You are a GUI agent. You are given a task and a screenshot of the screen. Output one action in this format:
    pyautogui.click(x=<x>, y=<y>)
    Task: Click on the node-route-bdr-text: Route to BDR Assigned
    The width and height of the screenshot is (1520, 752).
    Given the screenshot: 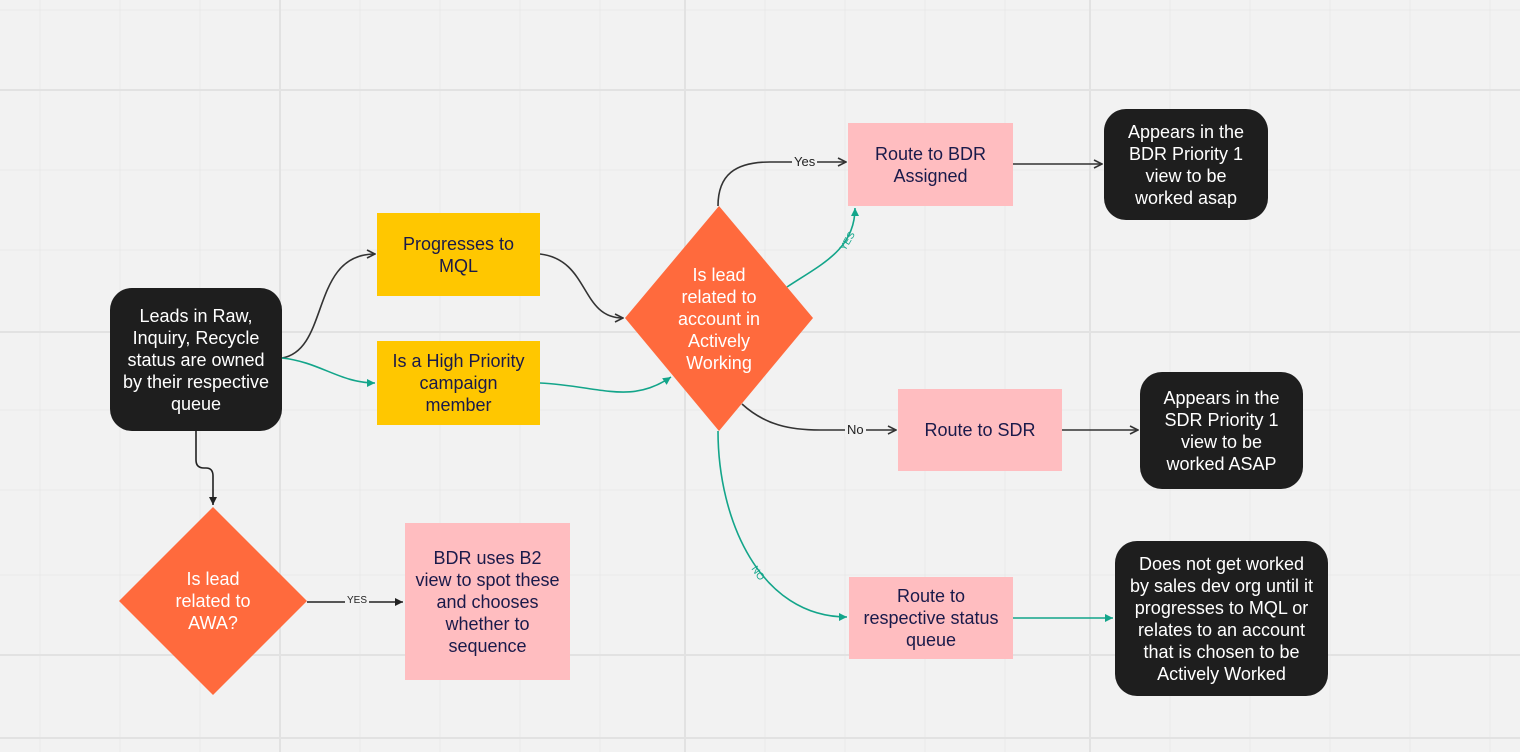 What is the action you would take?
    pyautogui.click(x=930, y=164)
    